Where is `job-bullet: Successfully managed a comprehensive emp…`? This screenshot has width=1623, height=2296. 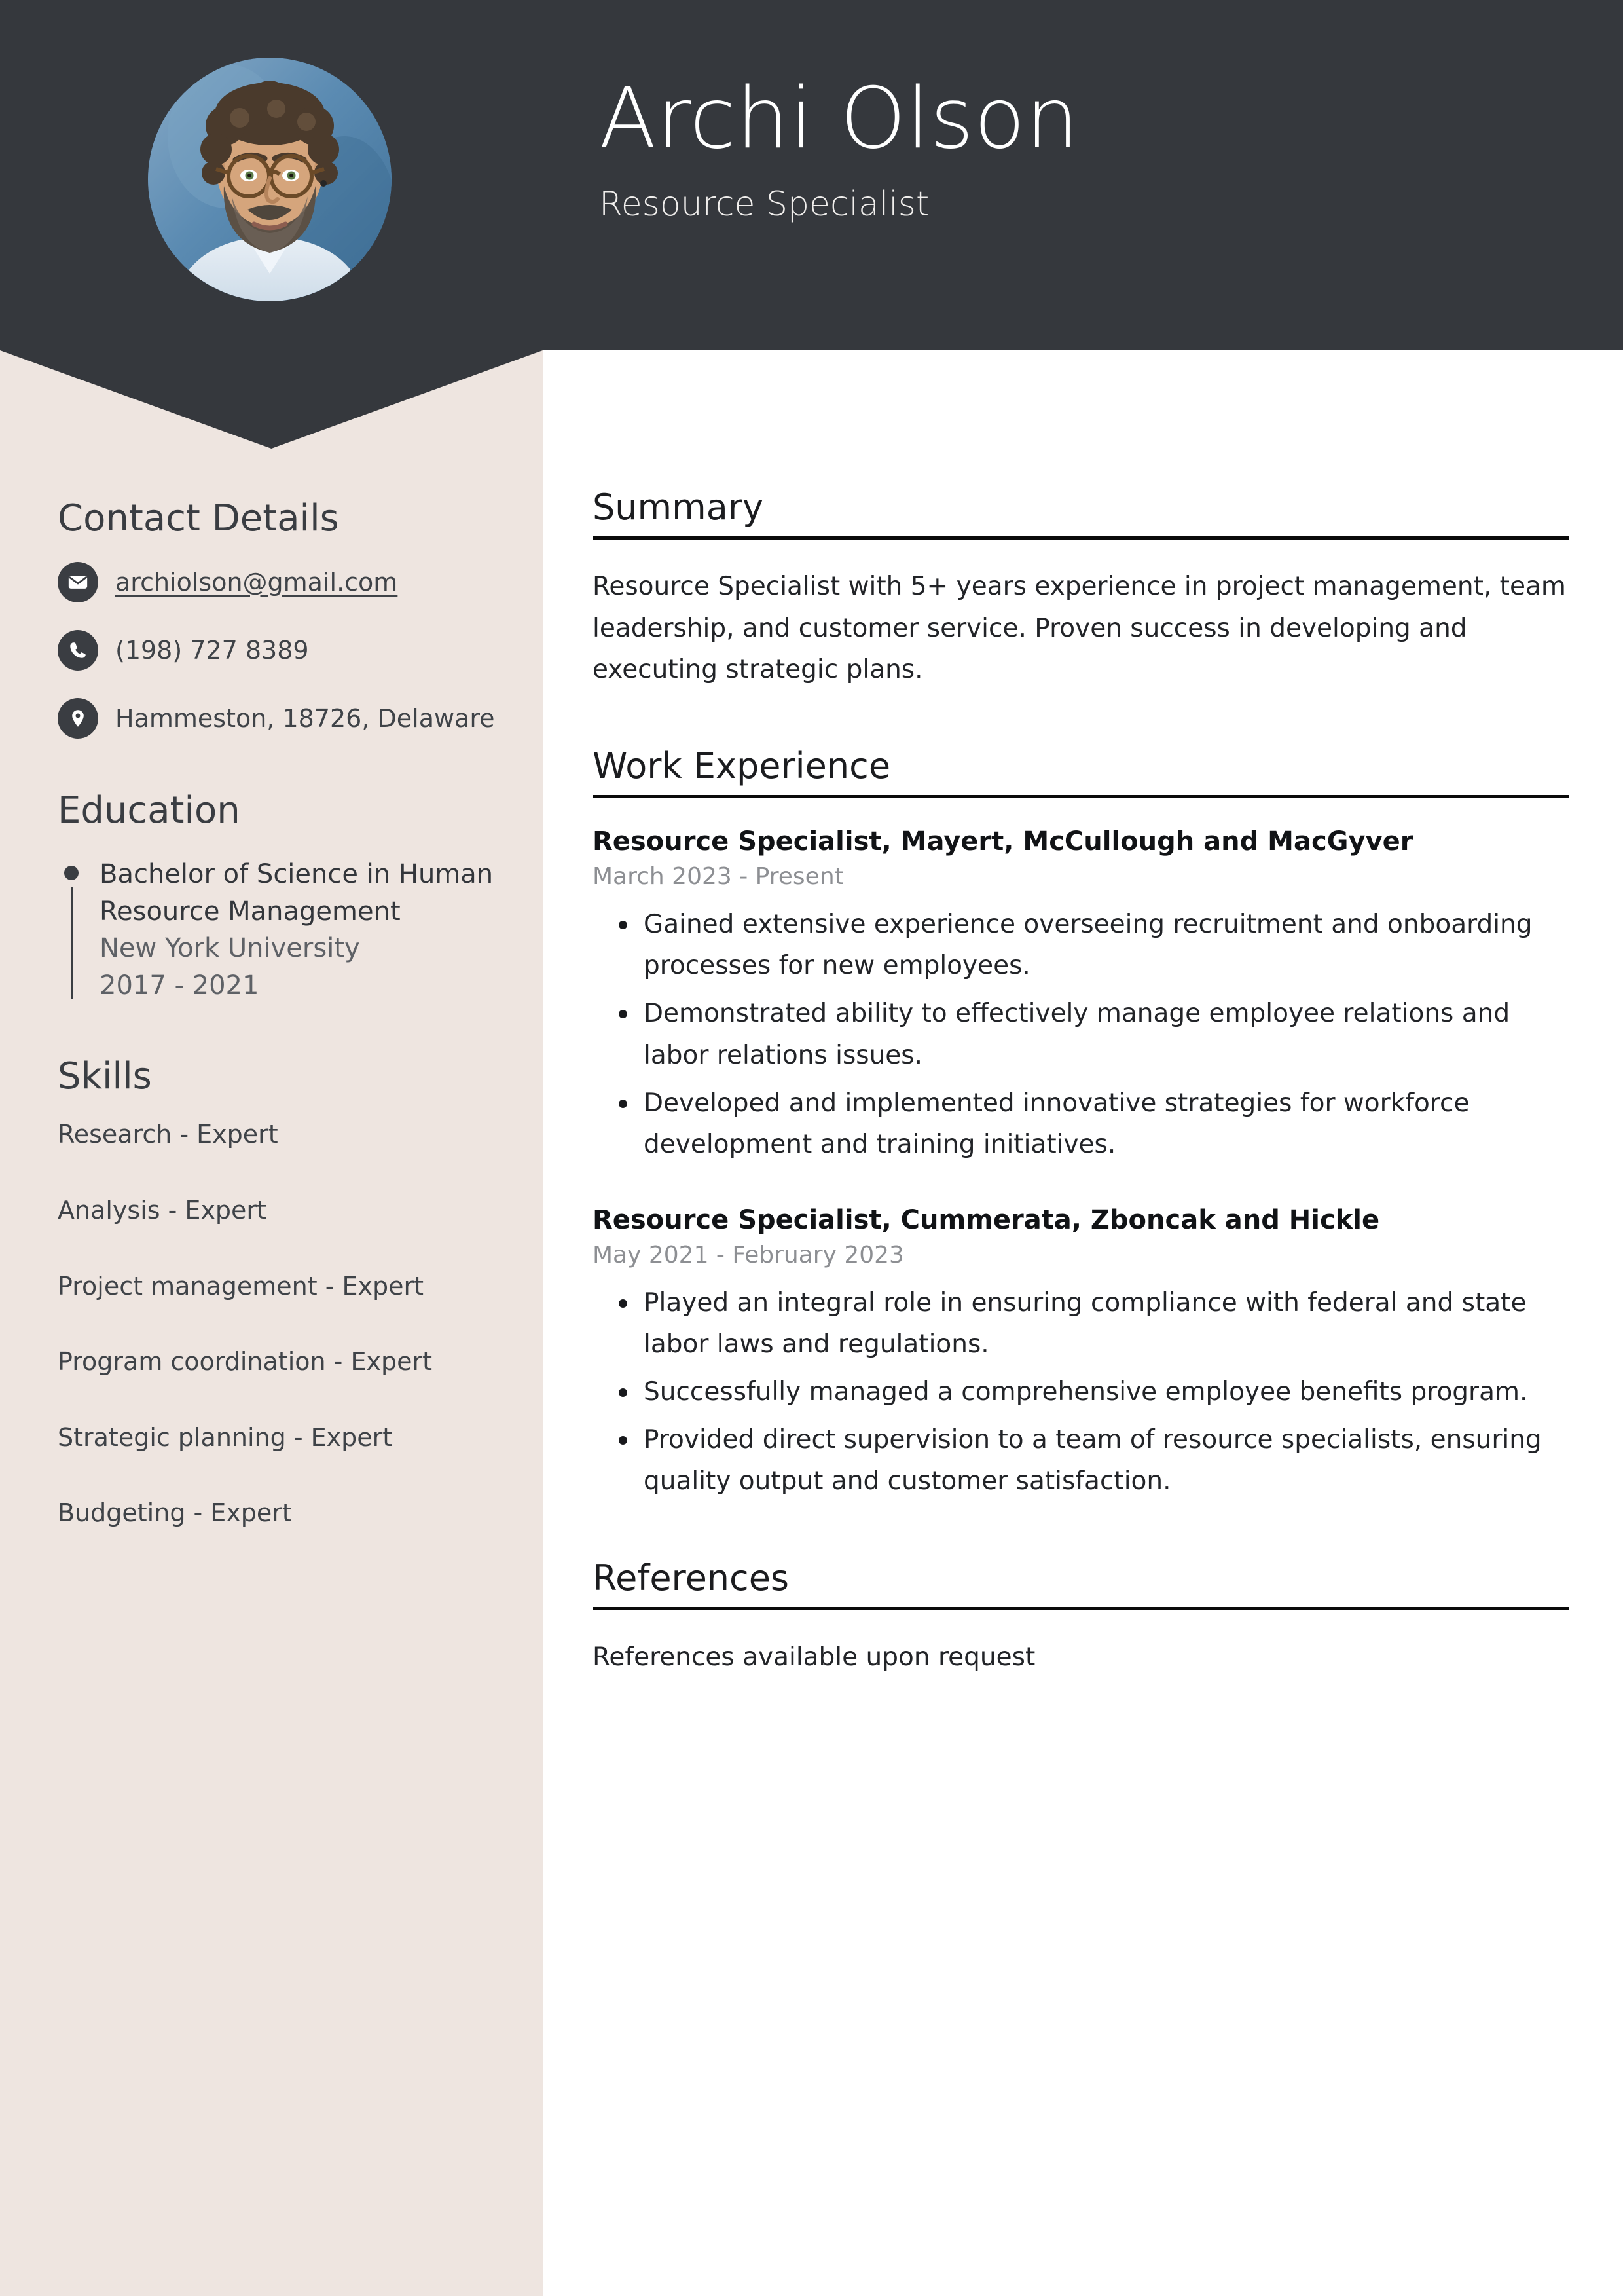 job-bullet: Successfully managed a comprehensive emp… is located at coordinates (1081, 1392).